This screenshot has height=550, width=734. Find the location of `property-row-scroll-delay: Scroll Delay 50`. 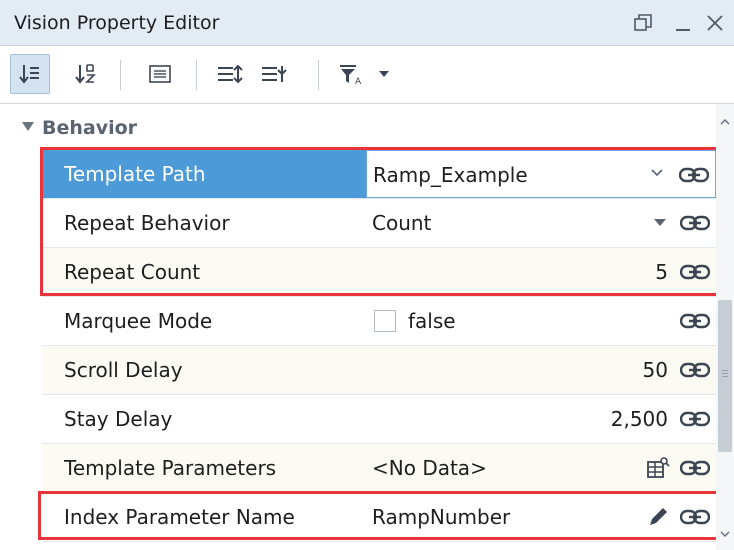

property-row-scroll-delay: Scroll Delay 50 is located at coordinates (379, 370).